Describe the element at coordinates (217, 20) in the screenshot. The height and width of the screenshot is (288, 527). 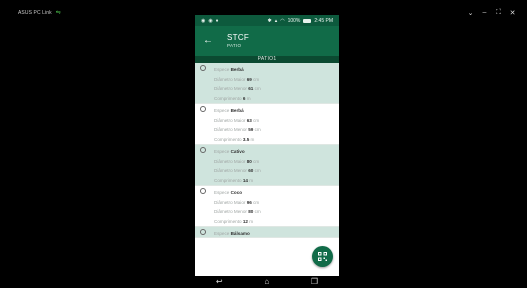
I see `notification-icon: ♦` at that location.